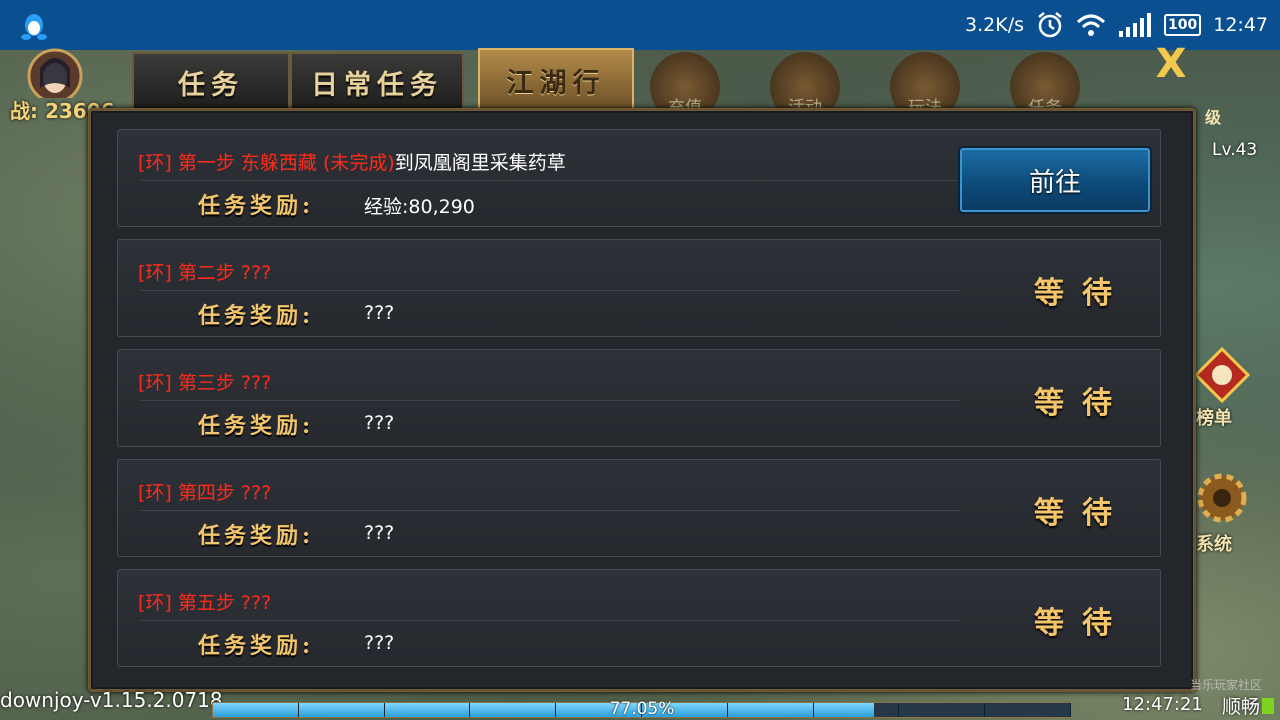  I want to click on experience-percent: 77.05%, so click(642, 709).